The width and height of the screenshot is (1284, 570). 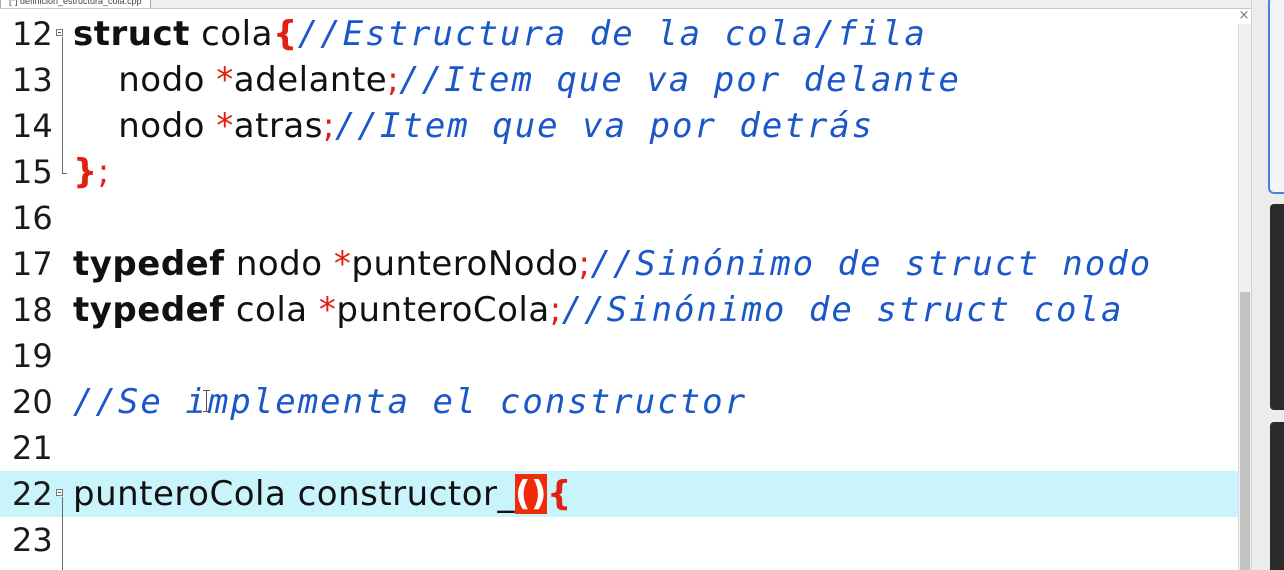 I want to click on code-text: nodo *adelante;//Item que va por delante, so click(x=517, y=80).